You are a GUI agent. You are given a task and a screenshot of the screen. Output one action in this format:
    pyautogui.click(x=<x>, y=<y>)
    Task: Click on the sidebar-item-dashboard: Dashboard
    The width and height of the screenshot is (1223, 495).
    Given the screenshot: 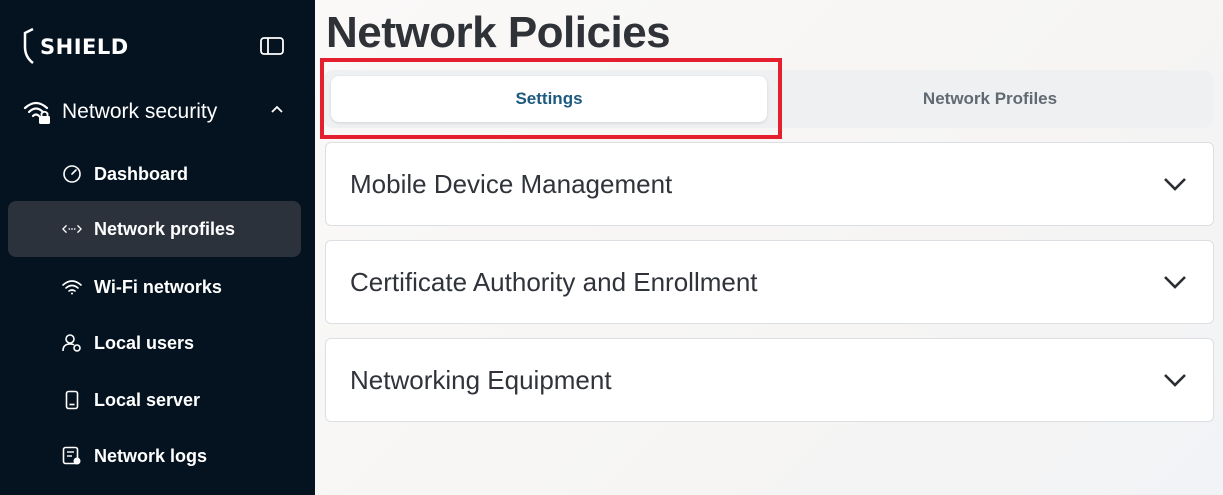 What is the action you would take?
    pyautogui.click(x=154, y=174)
    